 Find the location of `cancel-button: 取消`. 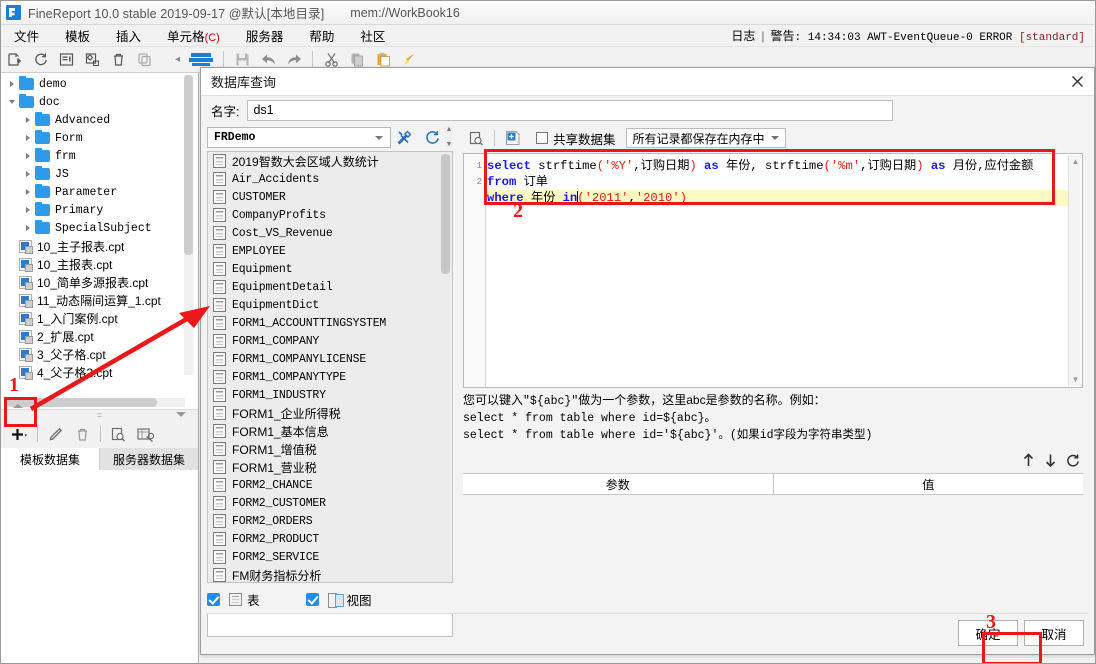

cancel-button: 取消 is located at coordinates (1054, 633).